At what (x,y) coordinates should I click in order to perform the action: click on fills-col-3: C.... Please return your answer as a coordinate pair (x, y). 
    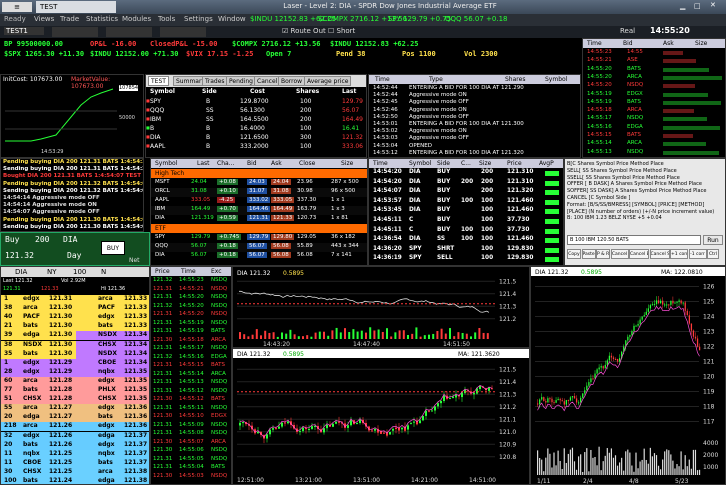
    Looking at the image, I should click on (466, 163).